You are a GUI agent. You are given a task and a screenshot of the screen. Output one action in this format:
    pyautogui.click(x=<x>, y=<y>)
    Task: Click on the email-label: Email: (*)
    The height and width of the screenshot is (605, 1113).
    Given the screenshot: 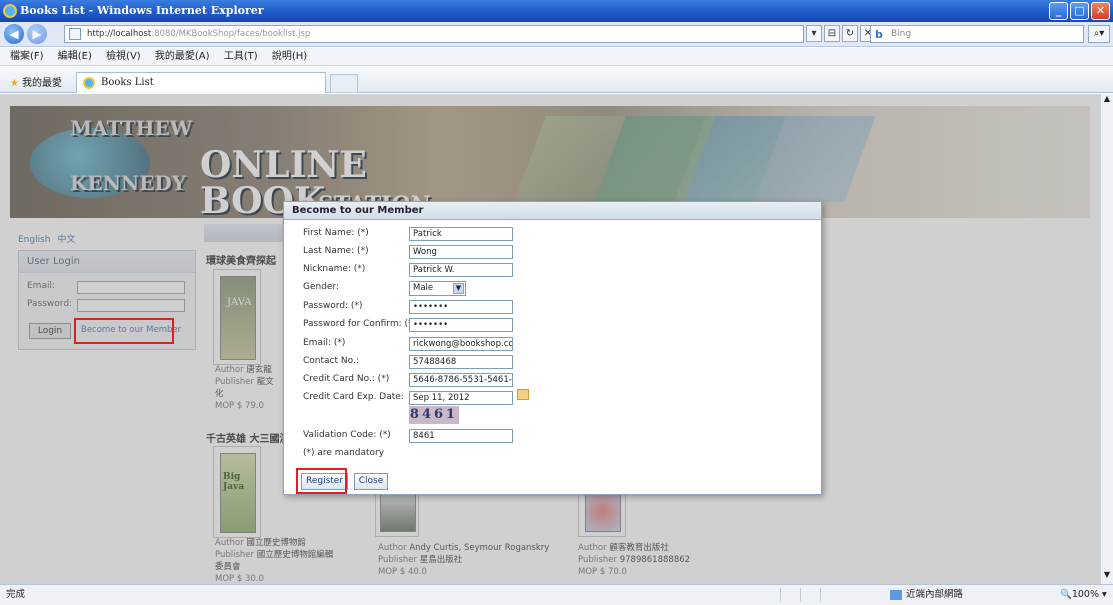 What is the action you would take?
    pyautogui.click(x=324, y=343)
    